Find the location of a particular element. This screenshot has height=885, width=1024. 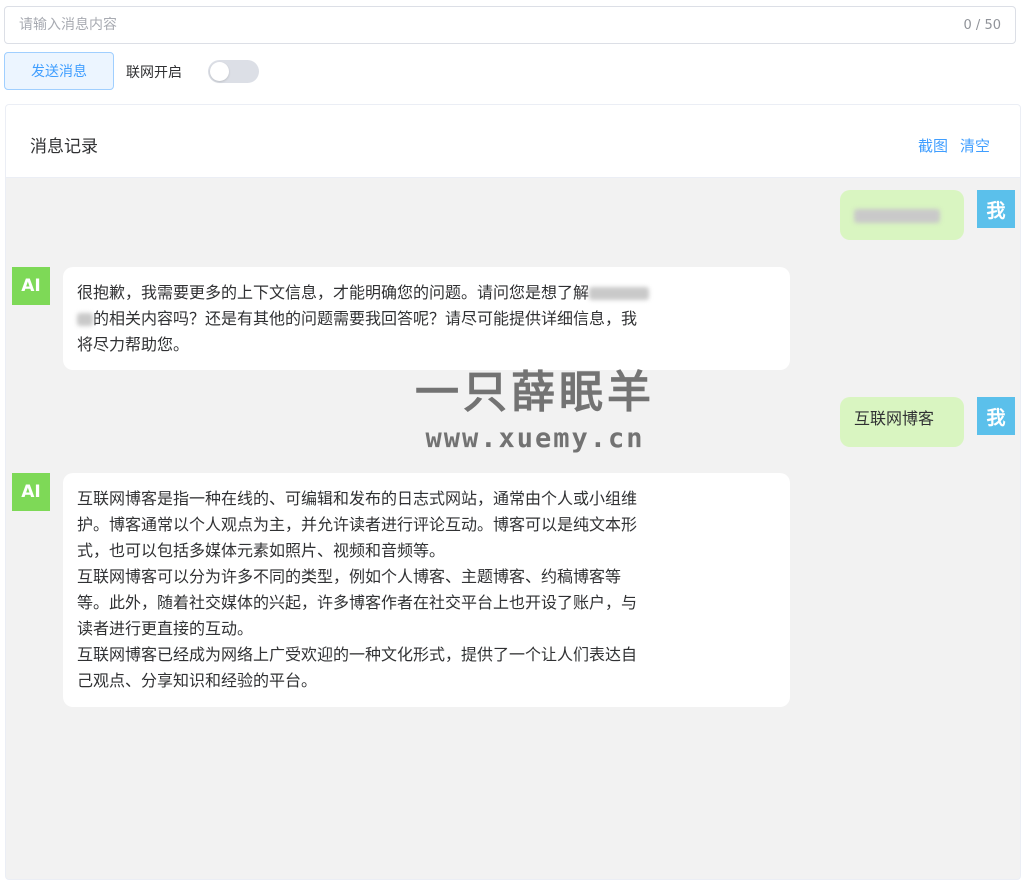

message-input is located at coordinates (484, 25).